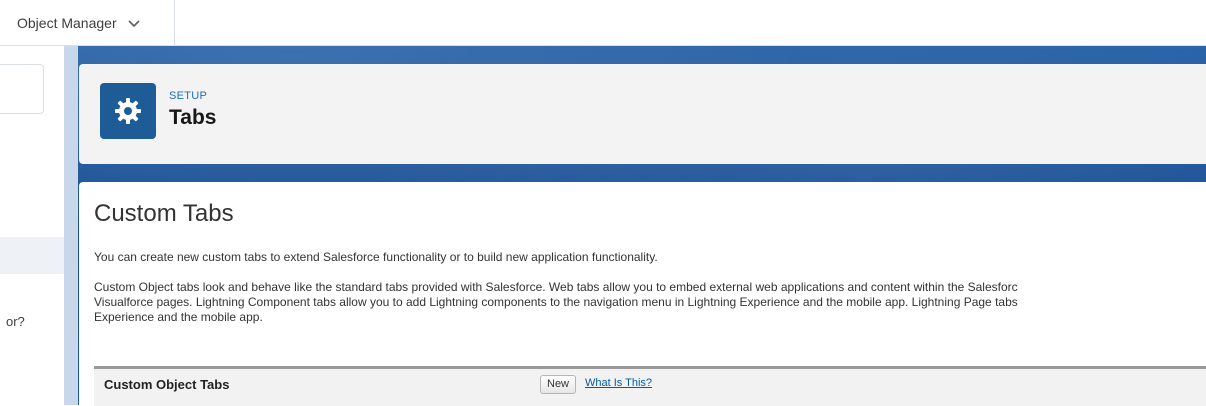 This screenshot has height=406, width=1206. I want to click on background-edge, so click(71, 225).